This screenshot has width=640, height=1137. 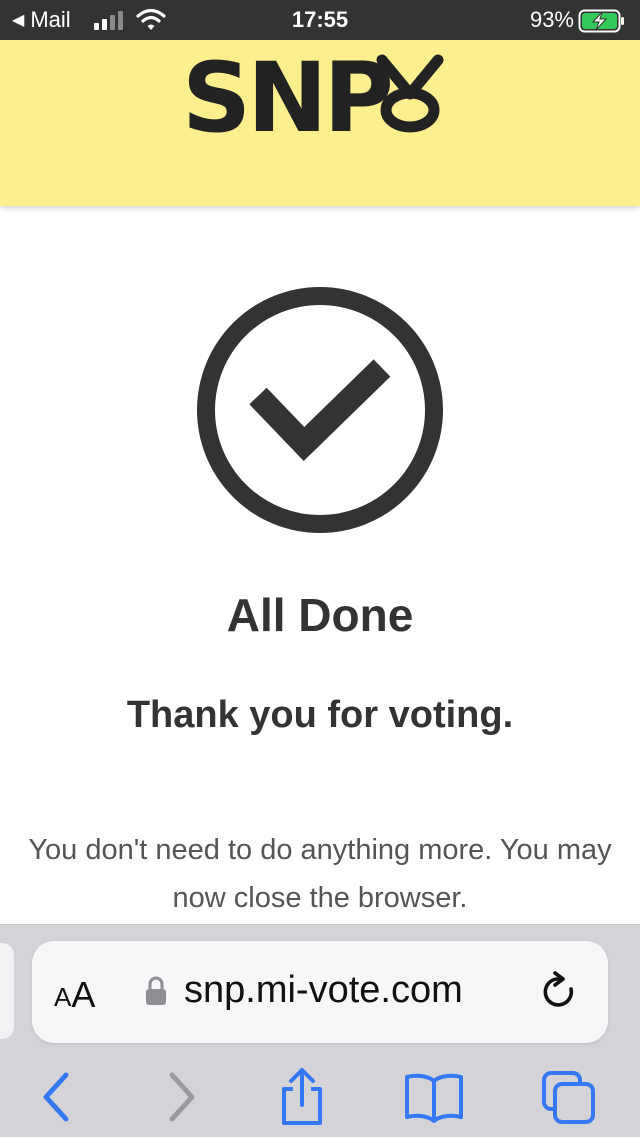 I want to click on snp-logo: SNP, so click(x=332, y=106).